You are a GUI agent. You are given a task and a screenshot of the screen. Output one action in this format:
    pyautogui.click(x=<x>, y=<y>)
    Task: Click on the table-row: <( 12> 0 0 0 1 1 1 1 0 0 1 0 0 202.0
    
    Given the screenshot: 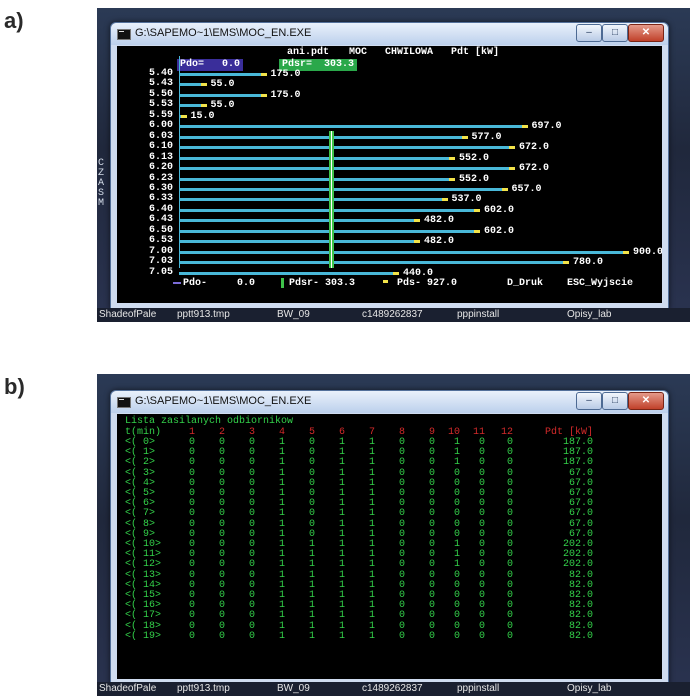 What is the action you would take?
    pyautogui.click(x=359, y=565)
    